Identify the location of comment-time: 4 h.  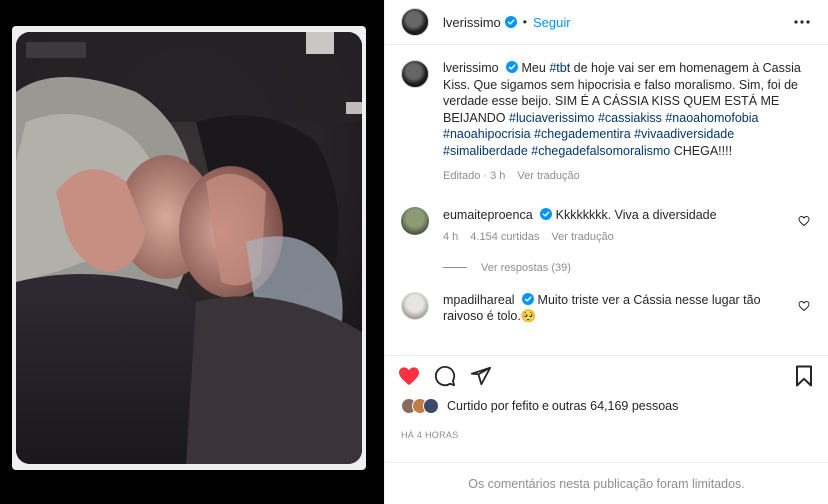
(451, 237).